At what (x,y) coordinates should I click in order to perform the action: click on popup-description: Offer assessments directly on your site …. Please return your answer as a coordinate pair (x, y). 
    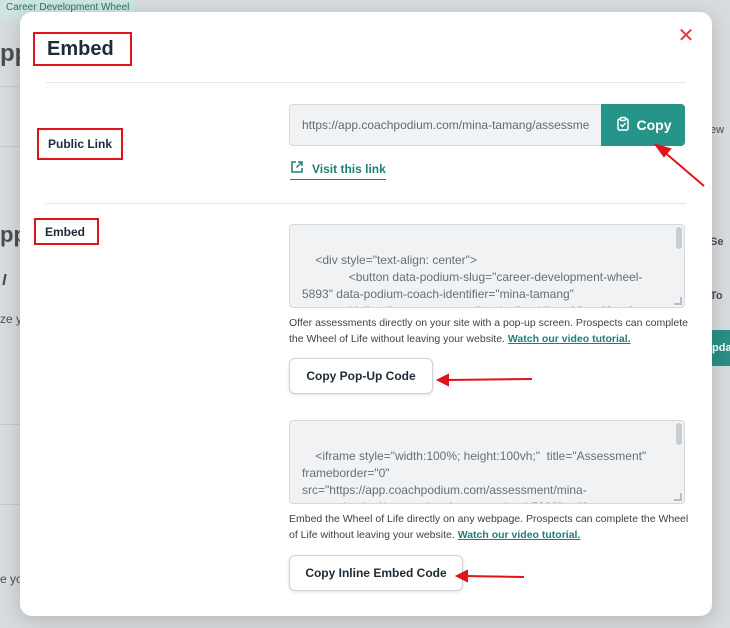
    Looking at the image, I should click on (488, 331).